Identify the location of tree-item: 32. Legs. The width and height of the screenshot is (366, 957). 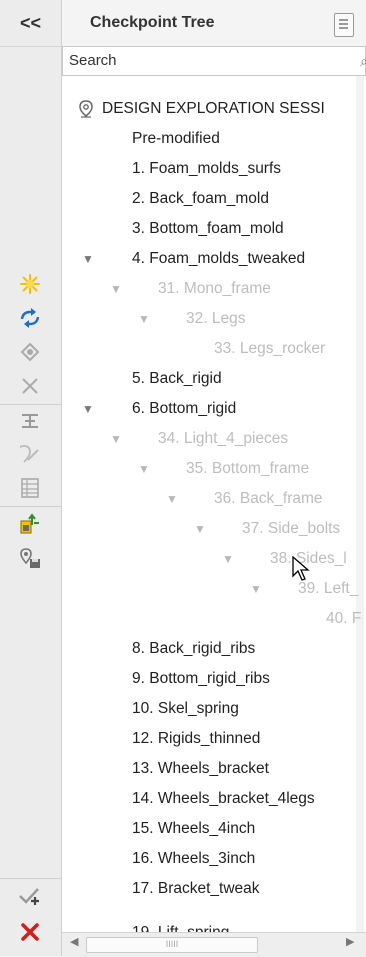
(215, 319).